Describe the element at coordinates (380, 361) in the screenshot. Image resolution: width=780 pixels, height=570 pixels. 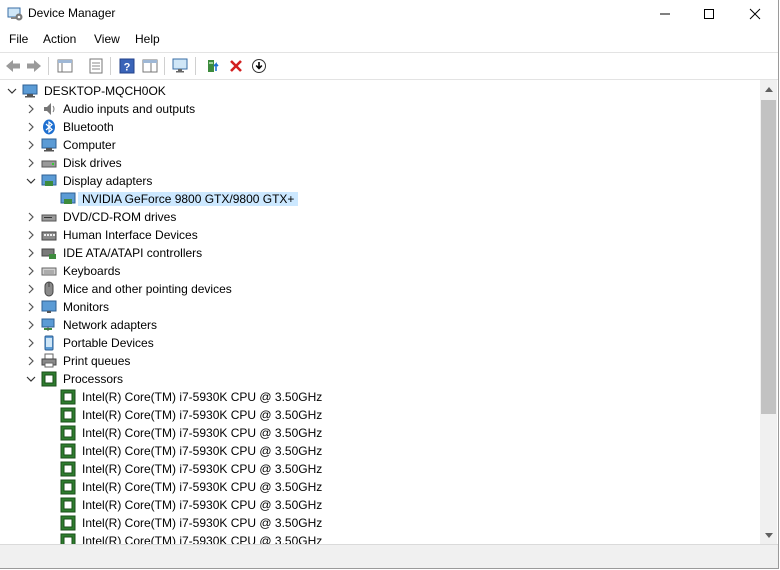
I see `tree-item-print: Print queues` at that location.